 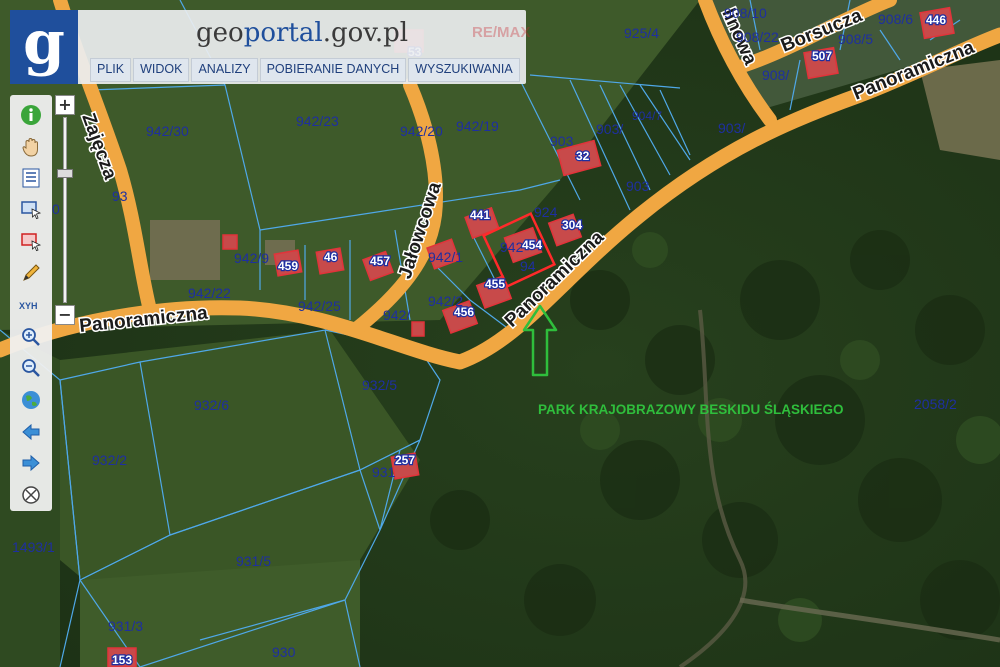 I want to click on building-number: 46, so click(x=331, y=257).